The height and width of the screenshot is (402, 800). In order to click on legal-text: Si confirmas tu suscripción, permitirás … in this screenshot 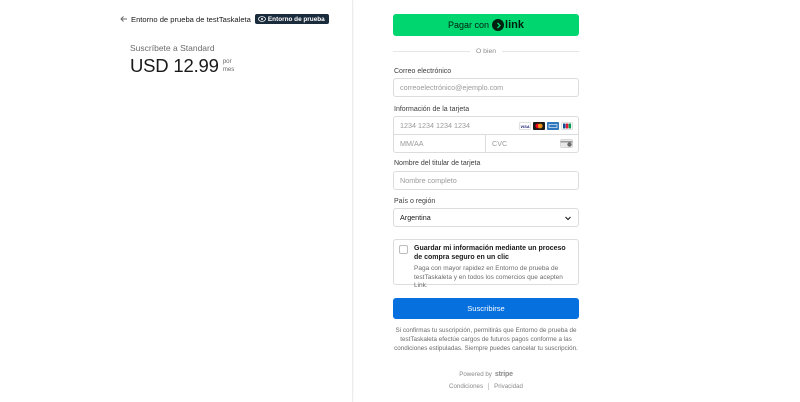, I will do `click(486, 339)`.